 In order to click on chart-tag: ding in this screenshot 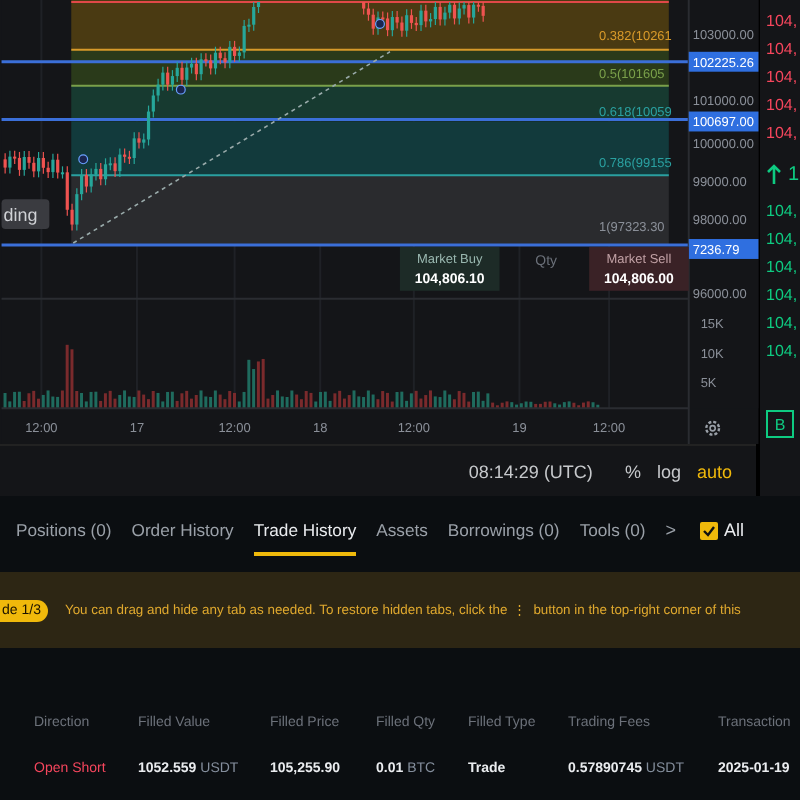, I will do `click(25, 214)`.